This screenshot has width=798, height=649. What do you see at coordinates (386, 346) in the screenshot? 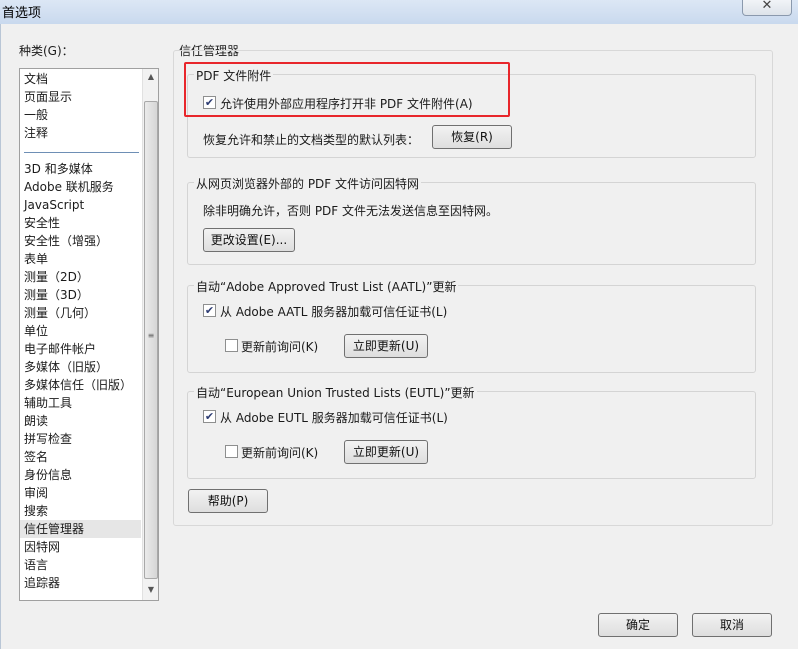
I see `aatl-update-button: 立即更新(U)` at bounding box center [386, 346].